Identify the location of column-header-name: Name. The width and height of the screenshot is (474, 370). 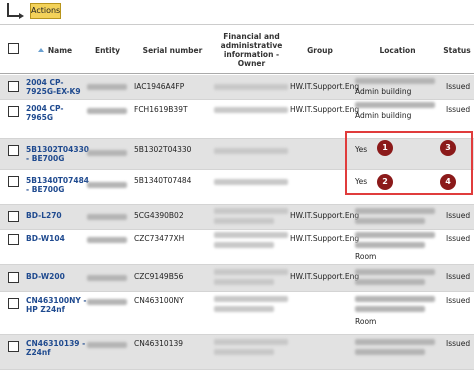
(55, 50).